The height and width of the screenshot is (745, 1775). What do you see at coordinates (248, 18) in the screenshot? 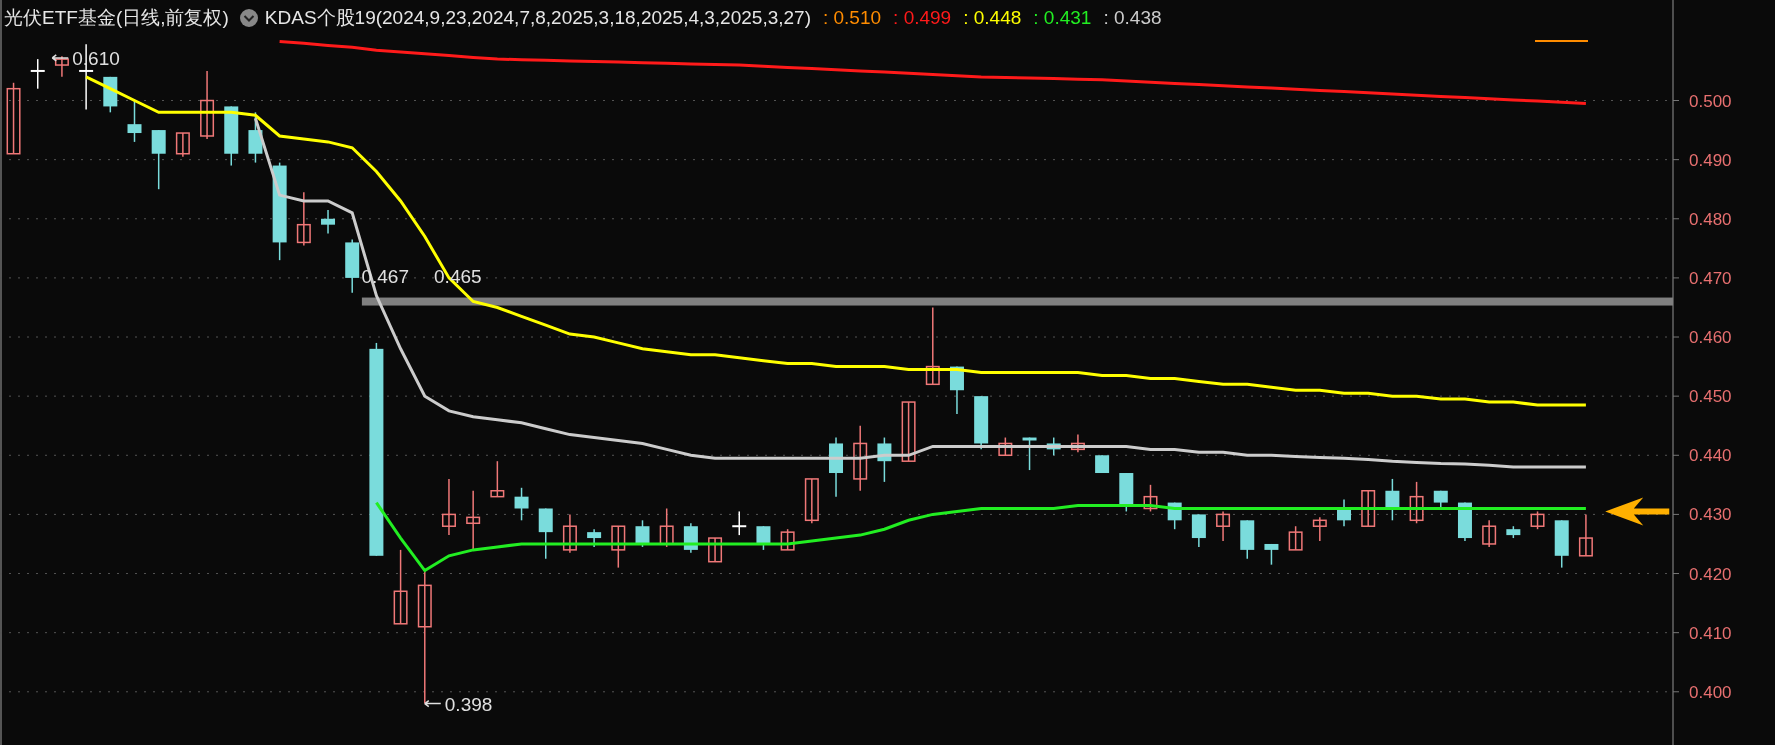
I see `chevron-down-icon` at bounding box center [248, 18].